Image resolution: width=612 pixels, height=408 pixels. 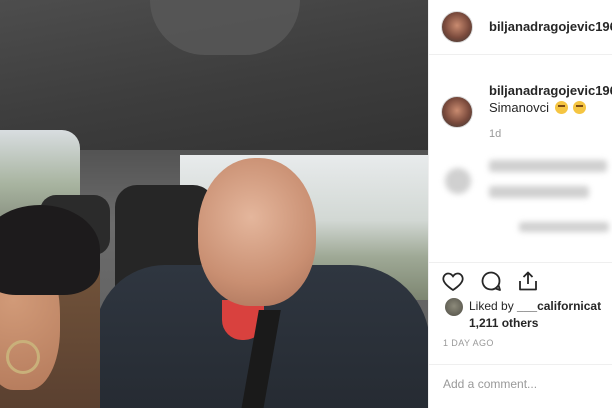 I want to click on liked-by-line: Liked by ___californicat, so click(x=535, y=306).